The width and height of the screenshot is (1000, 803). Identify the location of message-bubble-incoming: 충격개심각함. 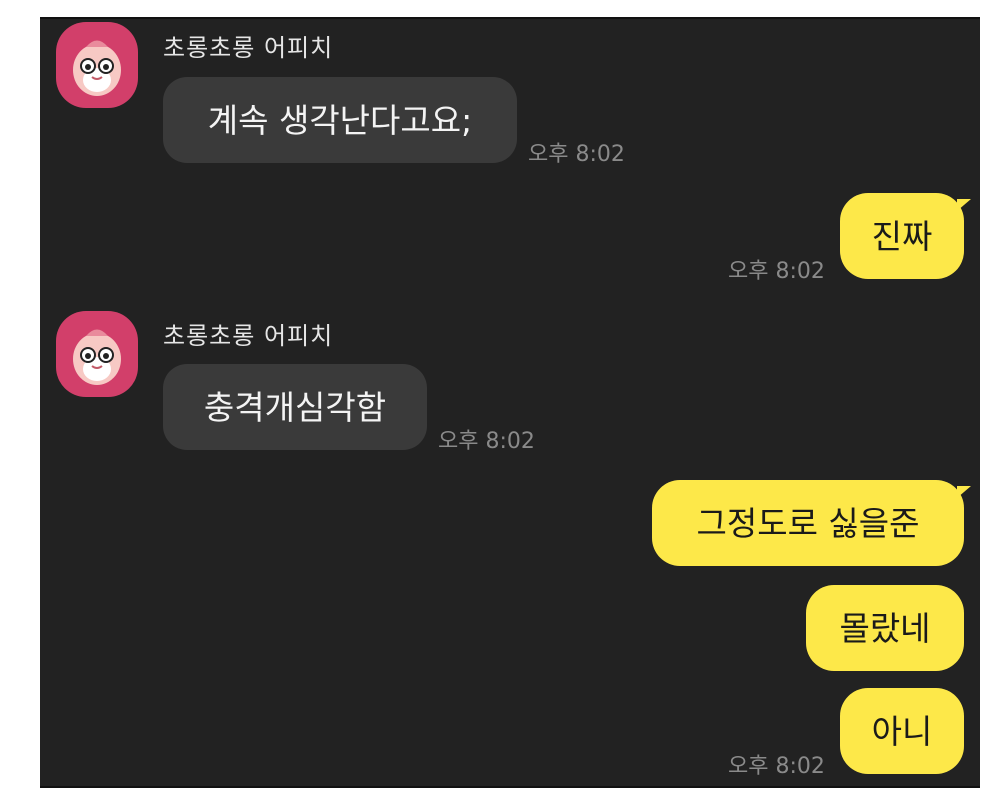
(295, 407).